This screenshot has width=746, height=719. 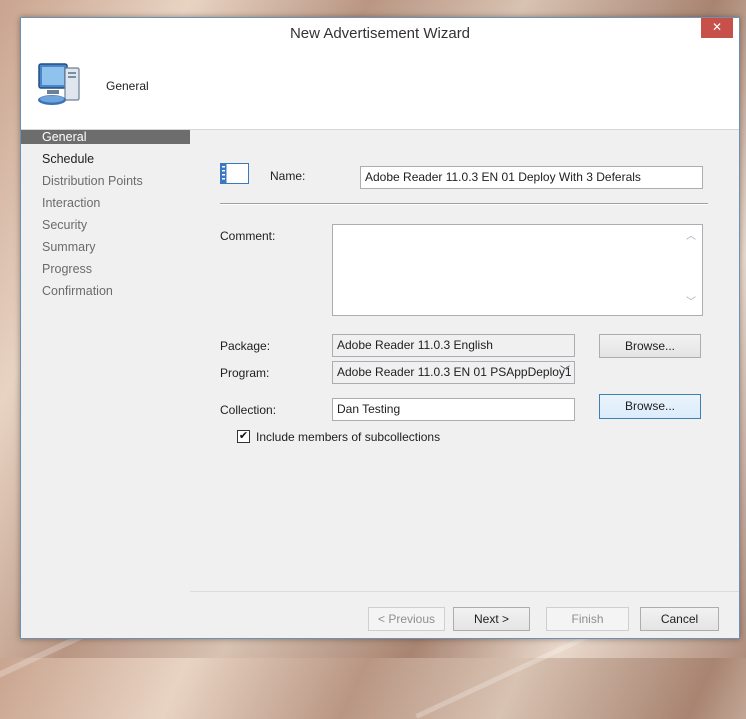 I want to click on program-selected-value: Adobe Reader 11.0.3 EN 01 PSAppDeploy1, so click(x=454, y=372).